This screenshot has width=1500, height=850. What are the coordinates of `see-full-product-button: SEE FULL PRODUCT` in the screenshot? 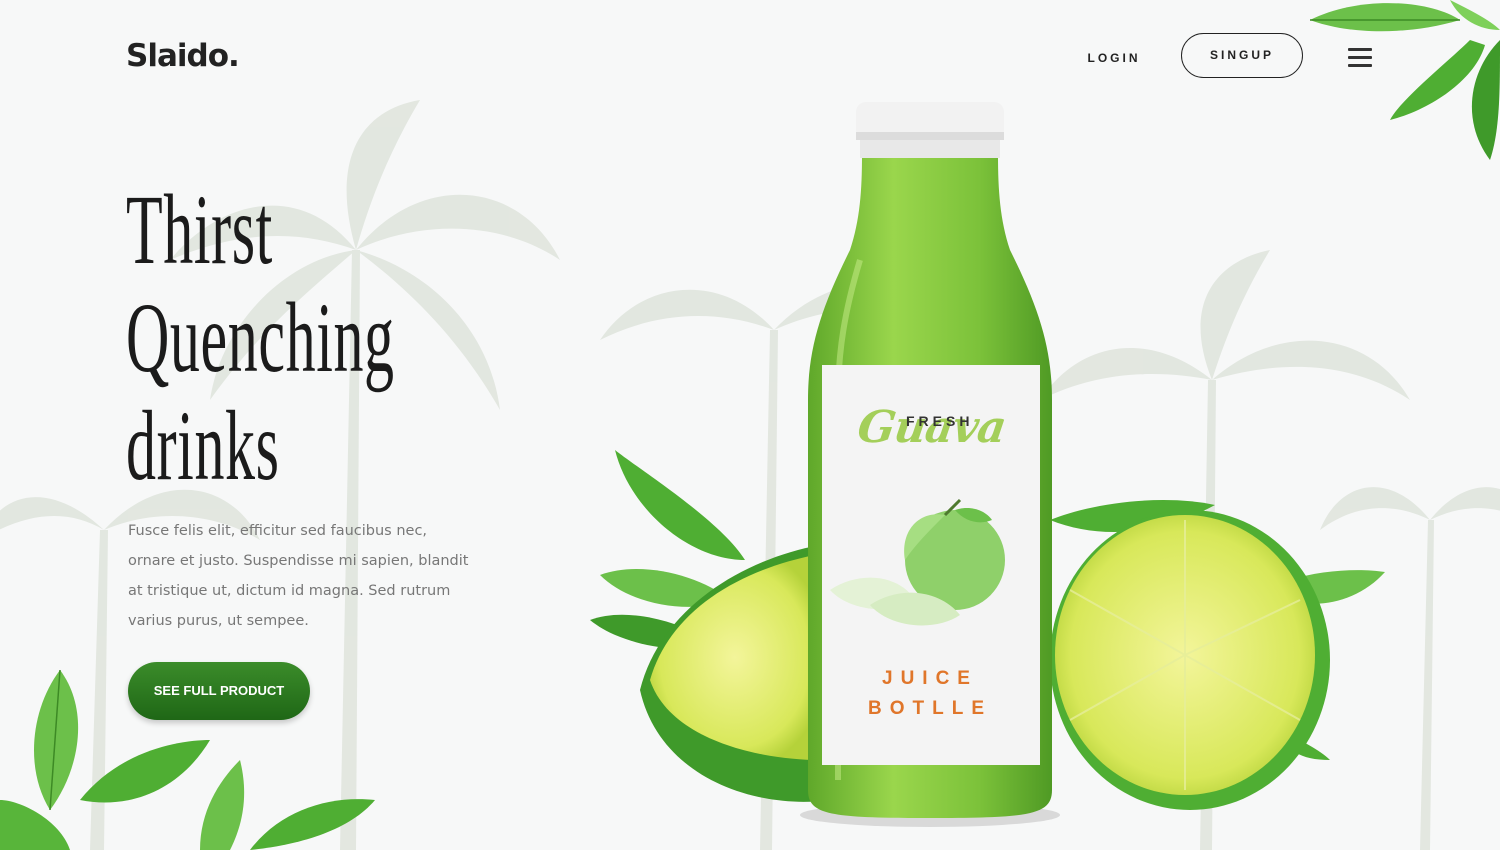 It's located at (219, 691).